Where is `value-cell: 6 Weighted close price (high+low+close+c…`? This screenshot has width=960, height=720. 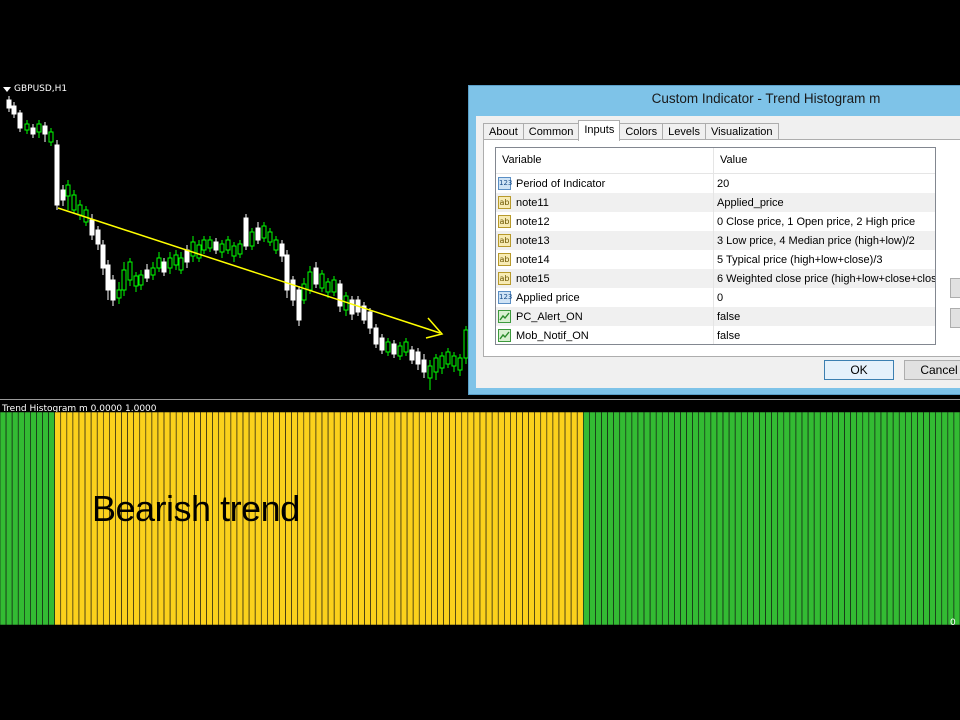 value-cell: 6 Weighted close price (high+low+close+c… is located at coordinates (824, 278).